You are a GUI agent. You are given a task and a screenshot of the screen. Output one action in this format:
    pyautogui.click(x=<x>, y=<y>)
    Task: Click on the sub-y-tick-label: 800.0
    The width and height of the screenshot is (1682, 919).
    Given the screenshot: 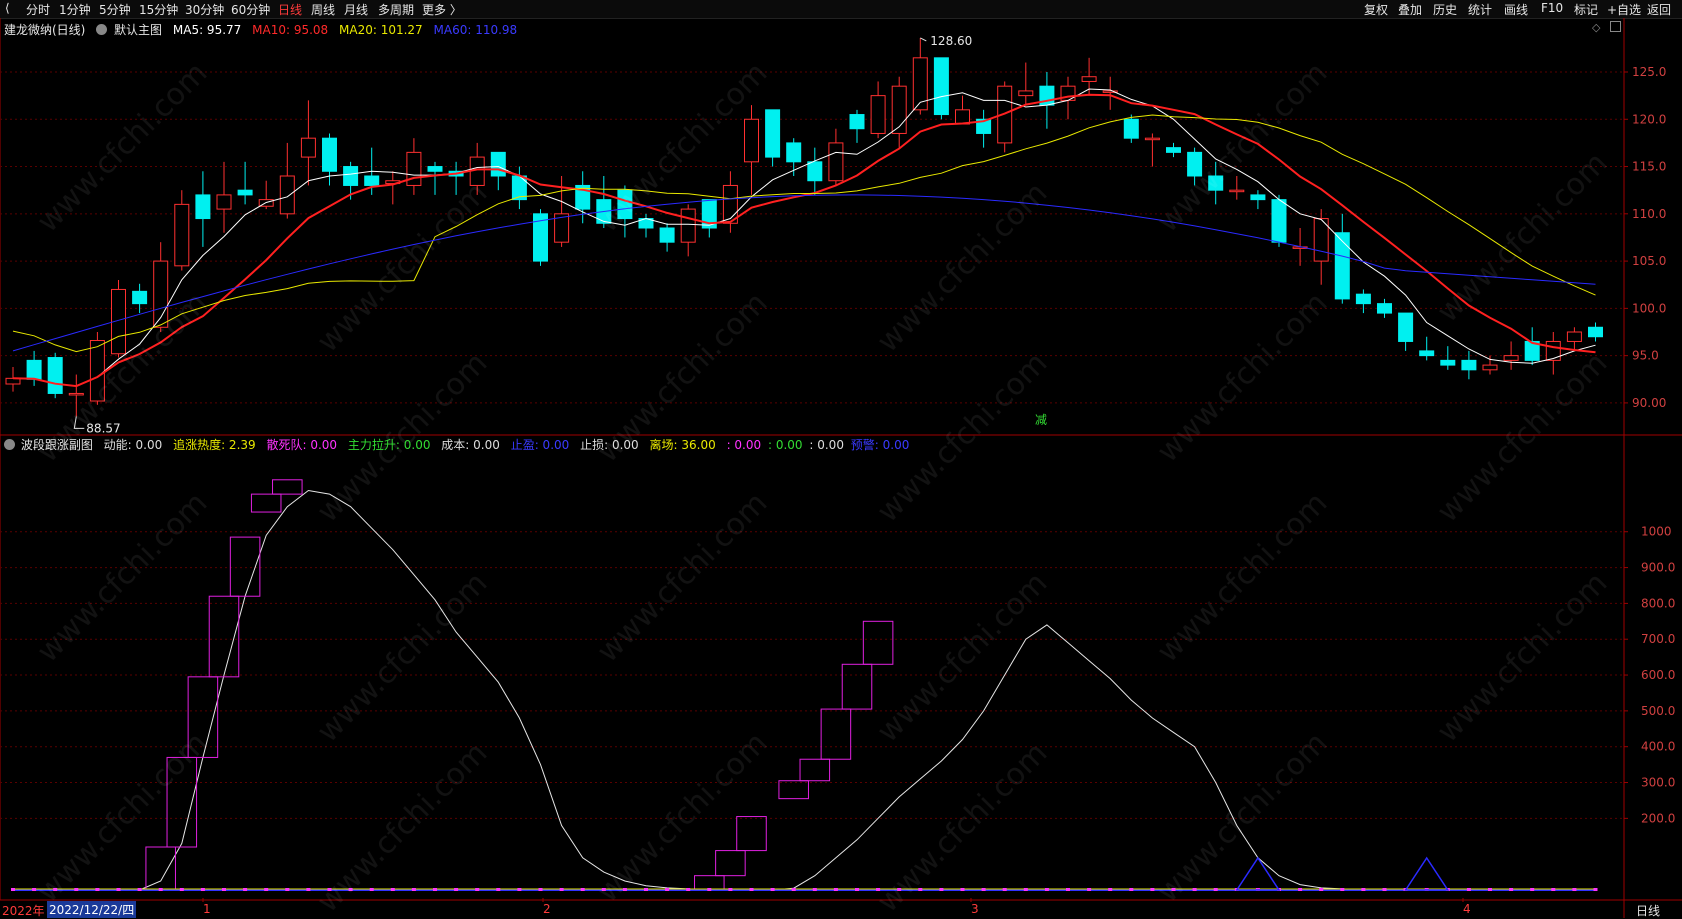 What is the action you would take?
    pyautogui.click(x=1658, y=603)
    